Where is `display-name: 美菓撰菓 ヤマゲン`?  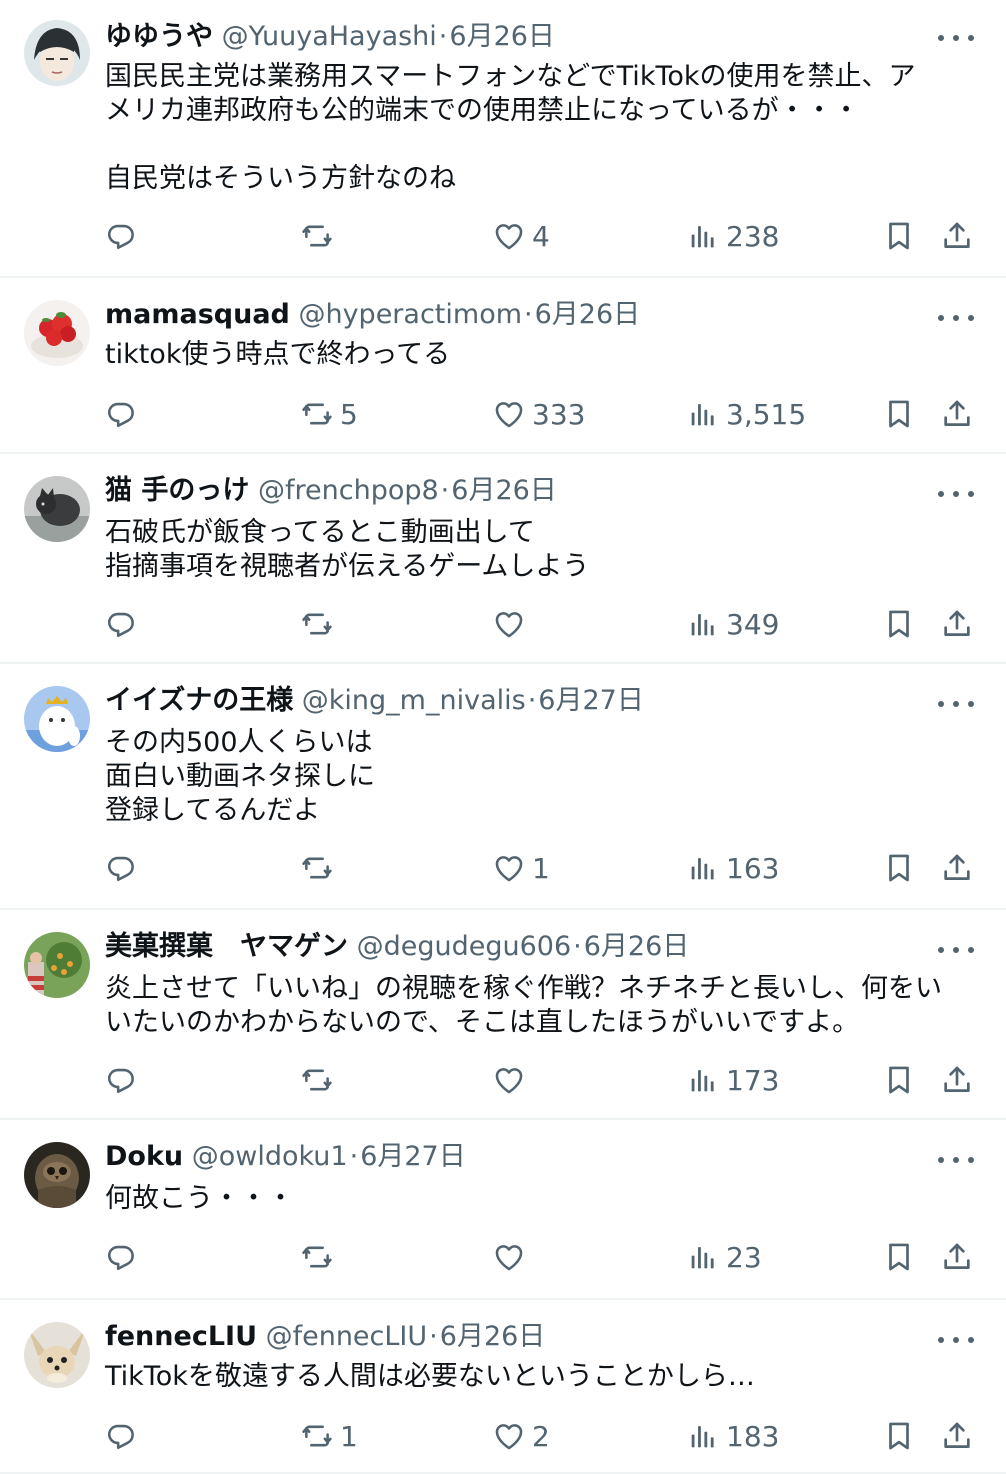
display-name: 美菓撰菓 ヤマゲン is located at coordinates (226, 946).